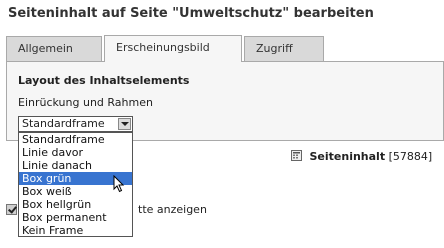  What do you see at coordinates (75, 139) in the screenshot?
I see `option-standardframe: Standardframe` at bounding box center [75, 139].